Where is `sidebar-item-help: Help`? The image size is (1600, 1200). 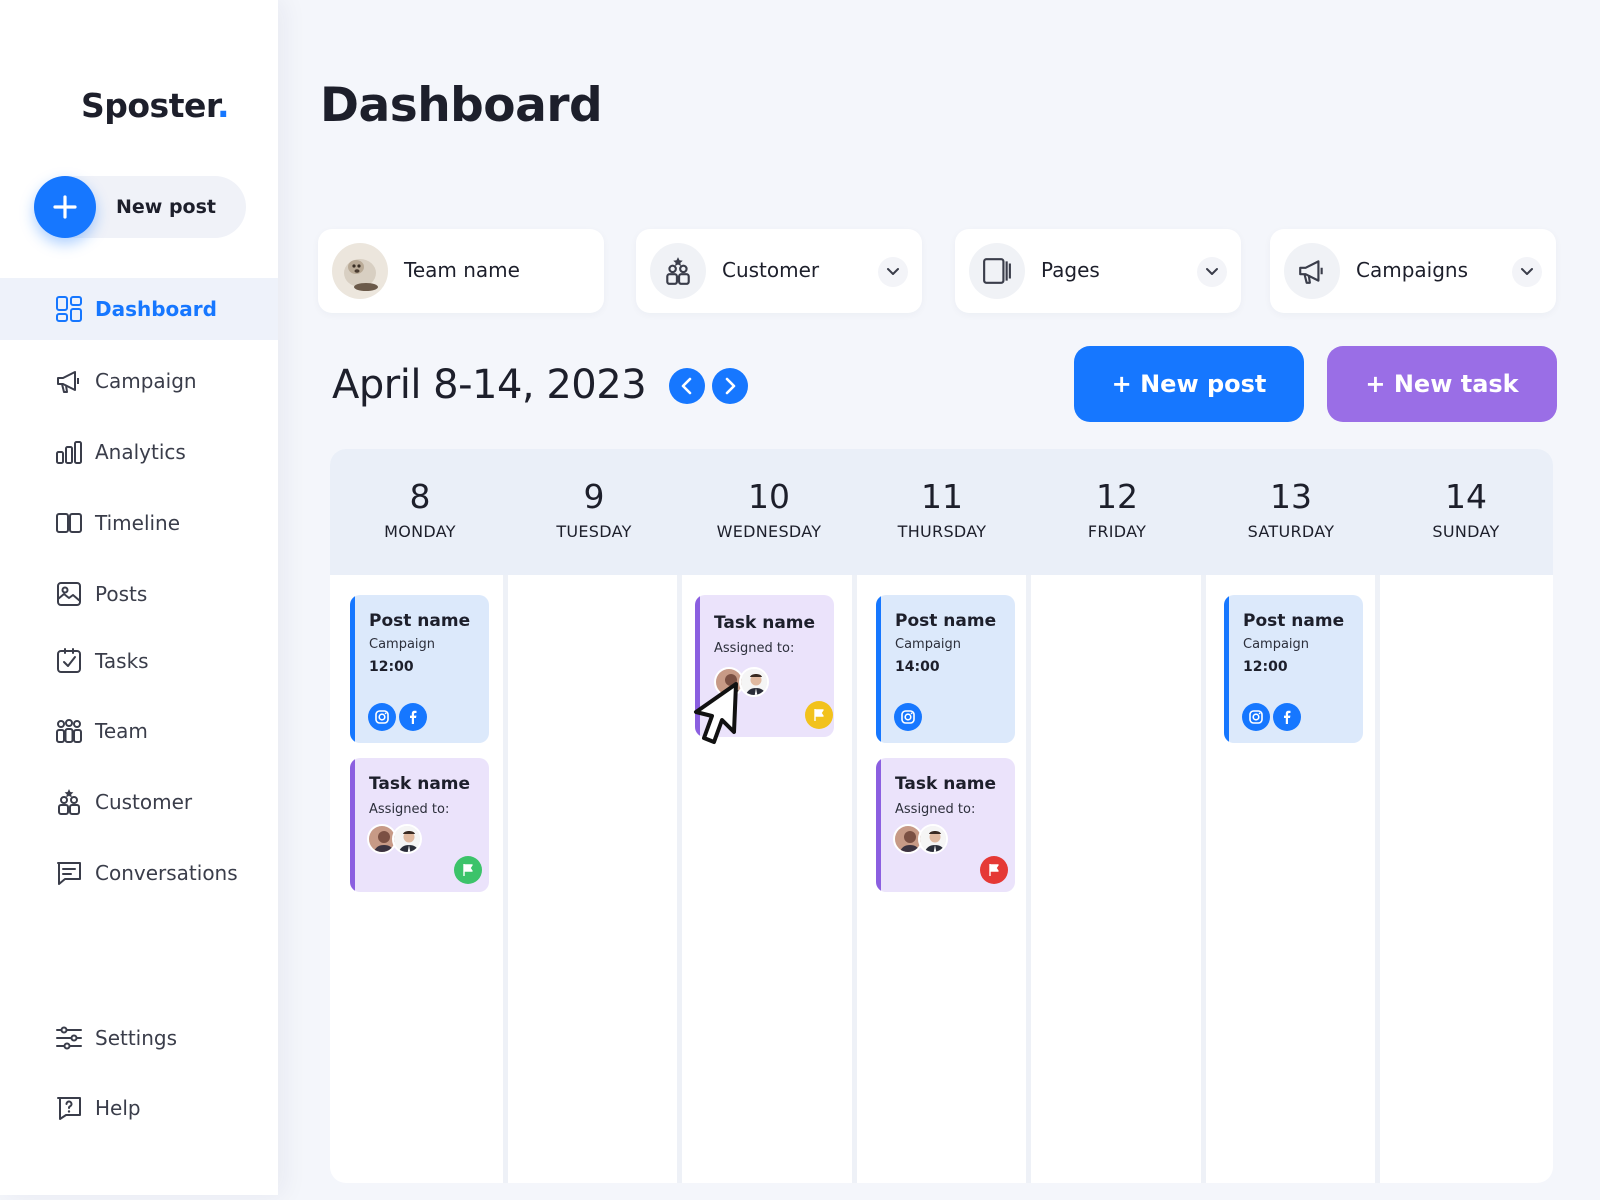 sidebar-item-help: Help is located at coordinates (139, 1108).